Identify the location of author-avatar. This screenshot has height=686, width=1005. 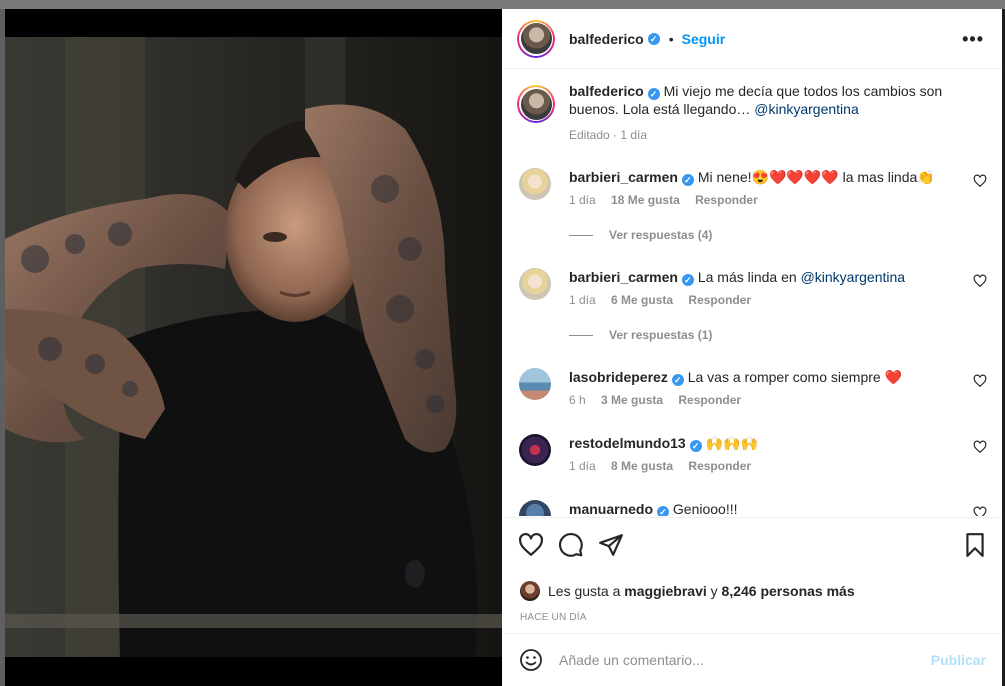
(536, 38).